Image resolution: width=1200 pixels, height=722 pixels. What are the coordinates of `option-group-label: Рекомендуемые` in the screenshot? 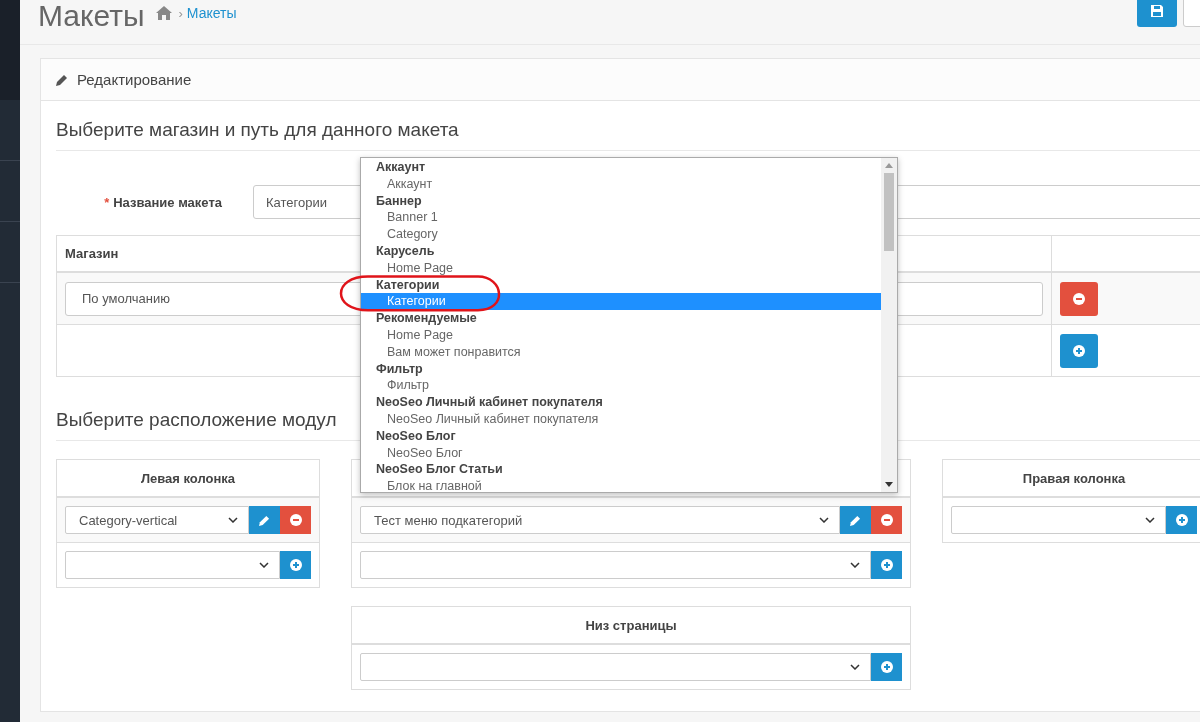 It's located at (426, 318).